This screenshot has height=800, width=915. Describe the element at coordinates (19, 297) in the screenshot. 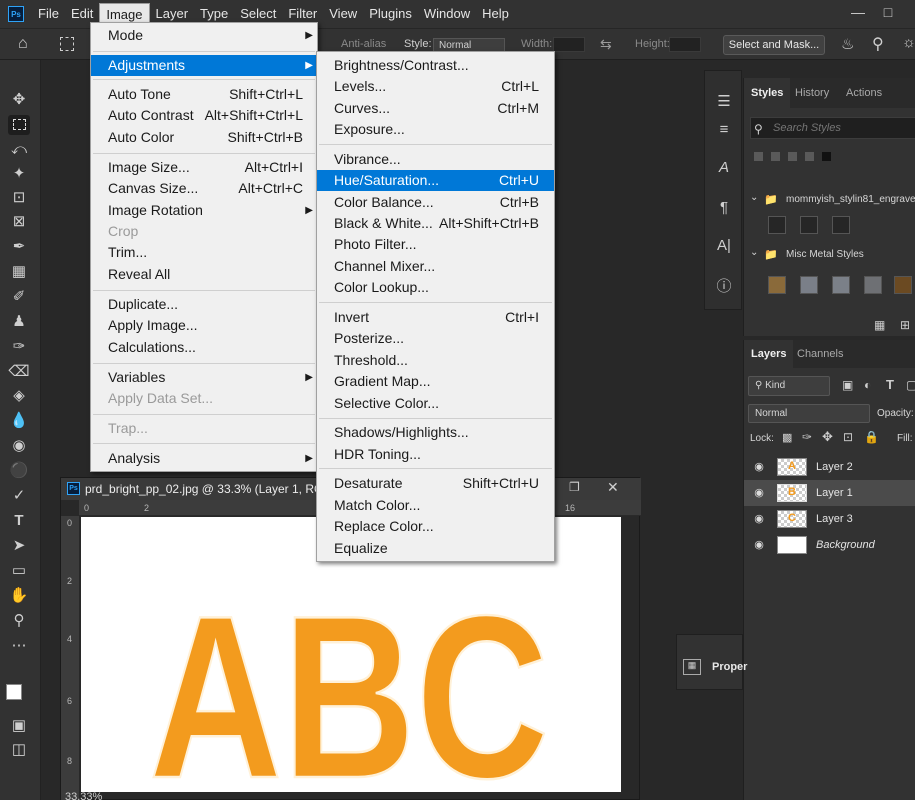

I see `brush-tool-icon: ✐` at that location.